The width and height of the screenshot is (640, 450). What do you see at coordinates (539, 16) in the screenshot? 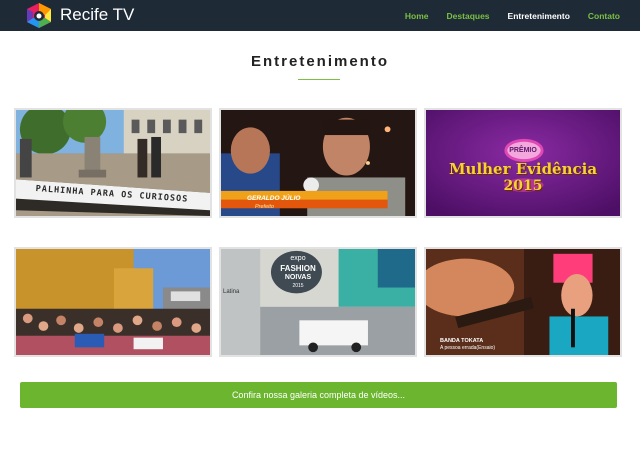
I see `nav-link-entretenimento: Entretenimento` at bounding box center [539, 16].